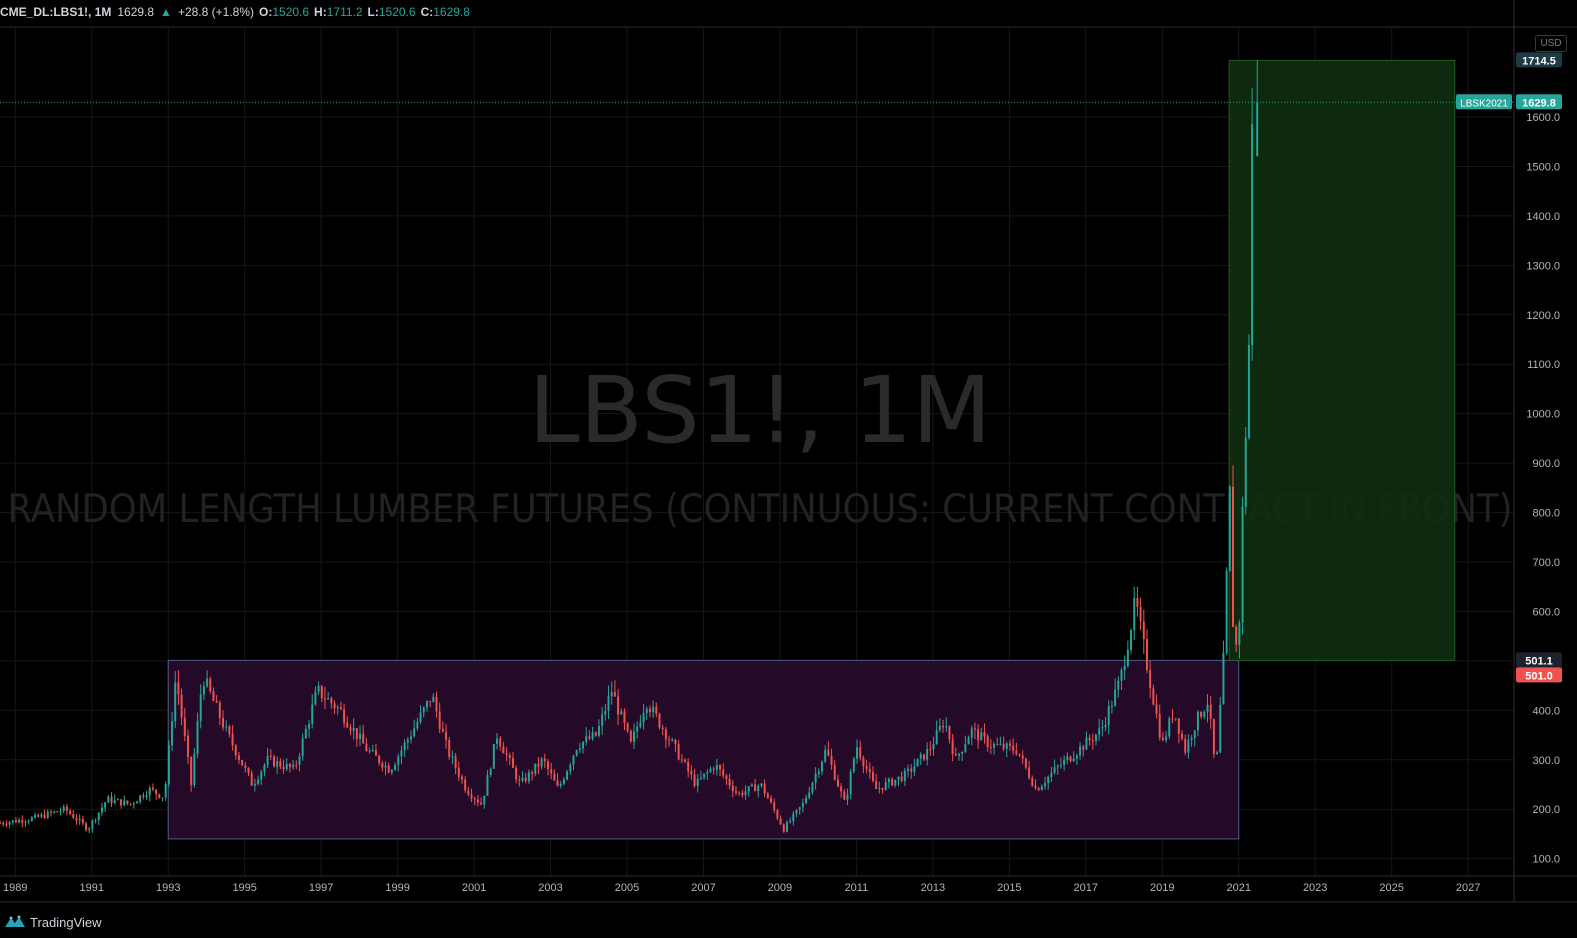  Describe the element at coordinates (1342, 360) in the screenshot. I see `target-rectangle` at that location.